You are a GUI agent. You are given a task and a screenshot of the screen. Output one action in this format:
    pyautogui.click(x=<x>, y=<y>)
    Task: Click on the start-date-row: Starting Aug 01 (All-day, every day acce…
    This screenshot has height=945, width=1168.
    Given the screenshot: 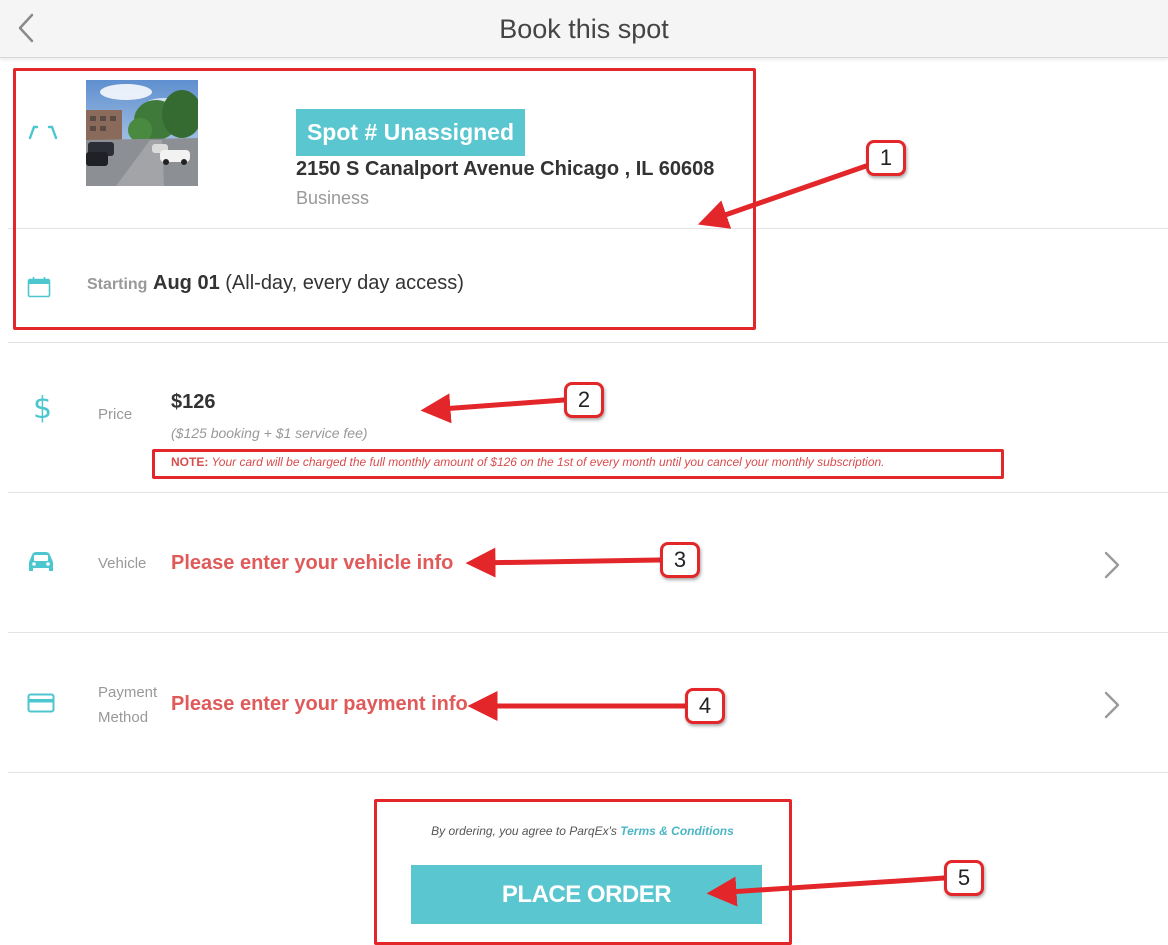 What is the action you would take?
    pyautogui.click(x=275, y=283)
    